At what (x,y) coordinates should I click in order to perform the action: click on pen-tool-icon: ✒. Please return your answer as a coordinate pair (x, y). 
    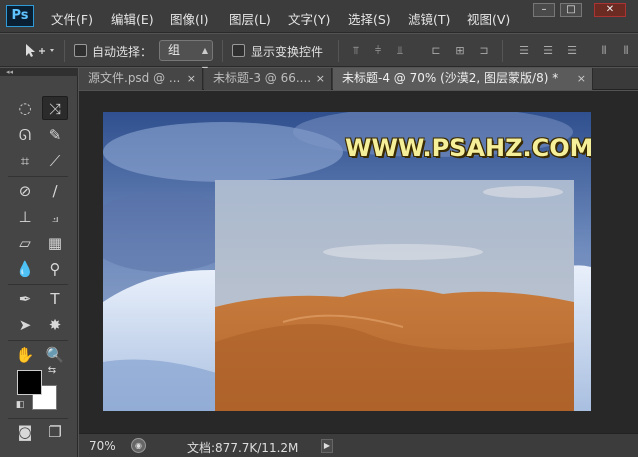
    Looking at the image, I should click on (25, 299).